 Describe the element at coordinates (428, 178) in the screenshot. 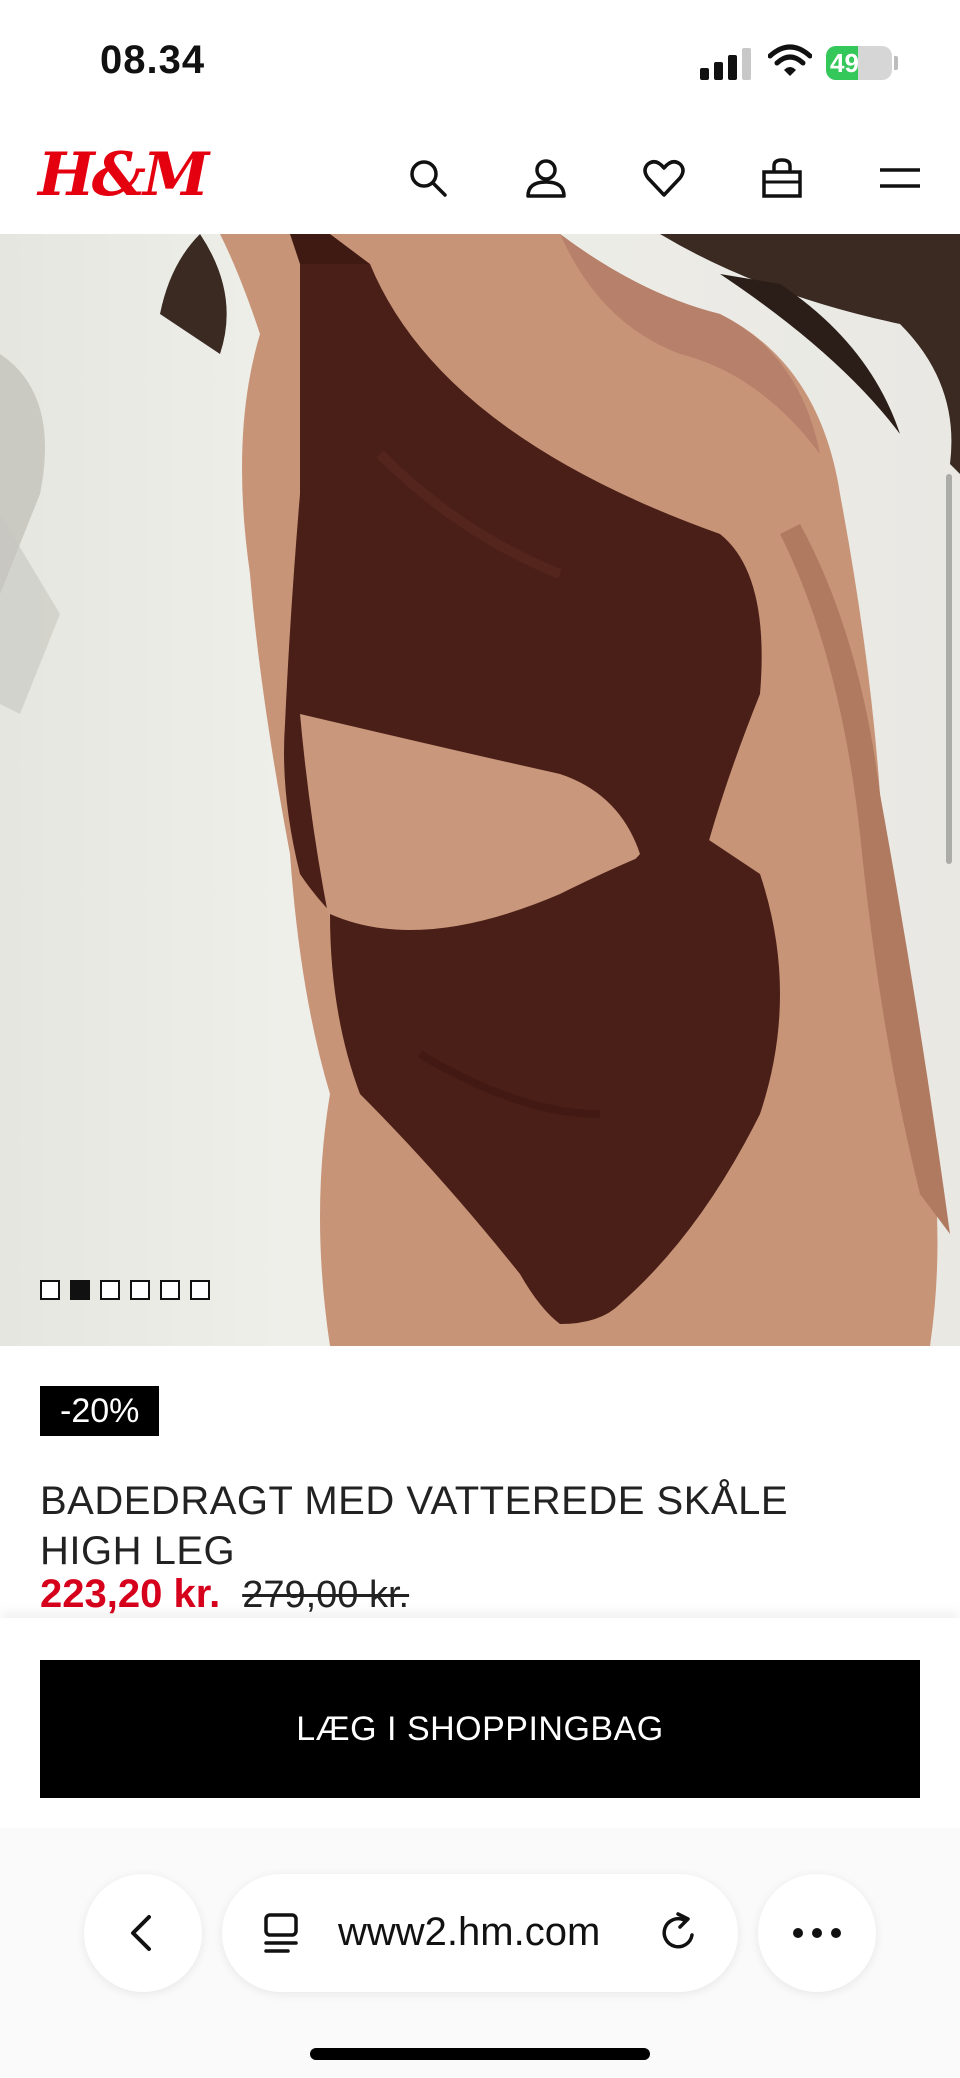

I see `search-icon` at that location.